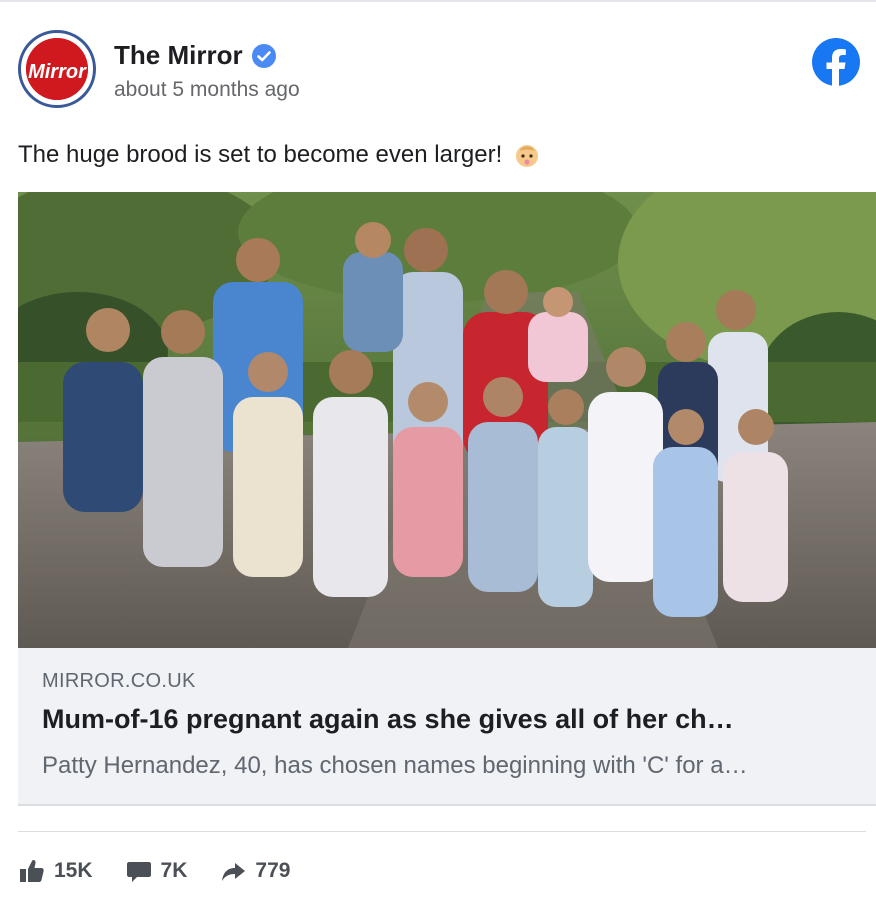  Describe the element at coordinates (527, 156) in the screenshot. I see `baby-emoji-icon` at that location.